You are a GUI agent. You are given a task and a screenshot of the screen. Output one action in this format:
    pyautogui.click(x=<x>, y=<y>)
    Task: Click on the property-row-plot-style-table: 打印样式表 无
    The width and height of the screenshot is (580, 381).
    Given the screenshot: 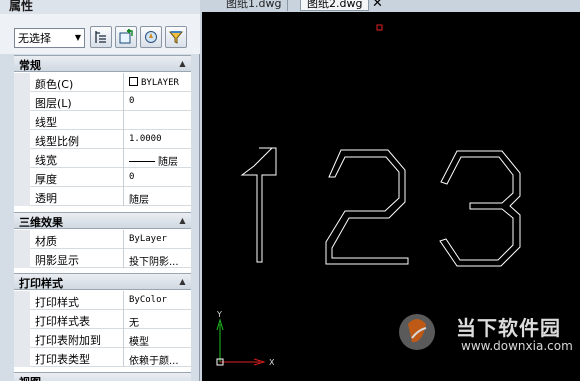 What is the action you would take?
    pyautogui.click(x=102, y=319)
    